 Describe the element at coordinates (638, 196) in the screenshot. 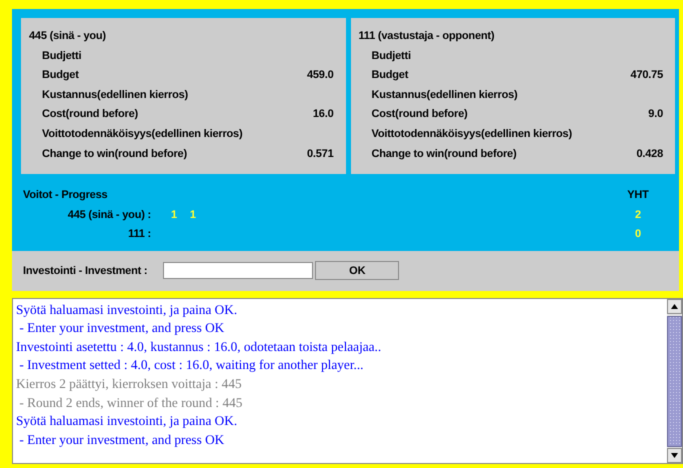

I see `total-header: YHT` at that location.